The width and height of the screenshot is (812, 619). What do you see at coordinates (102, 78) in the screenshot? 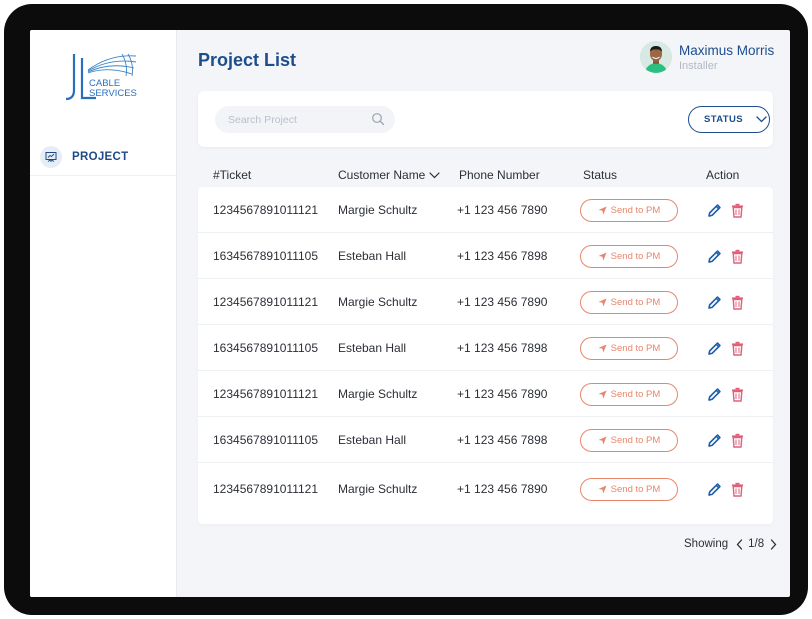
I see `company-logo: CABLE SERVICES` at bounding box center [102, 78].